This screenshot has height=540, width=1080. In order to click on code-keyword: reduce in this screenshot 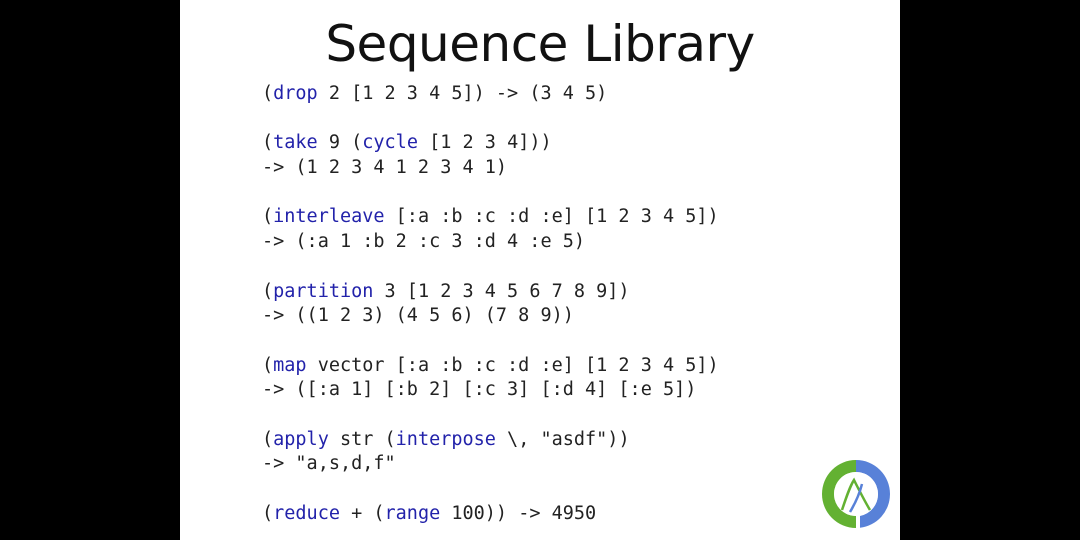, I will do `click(306, 513)`.